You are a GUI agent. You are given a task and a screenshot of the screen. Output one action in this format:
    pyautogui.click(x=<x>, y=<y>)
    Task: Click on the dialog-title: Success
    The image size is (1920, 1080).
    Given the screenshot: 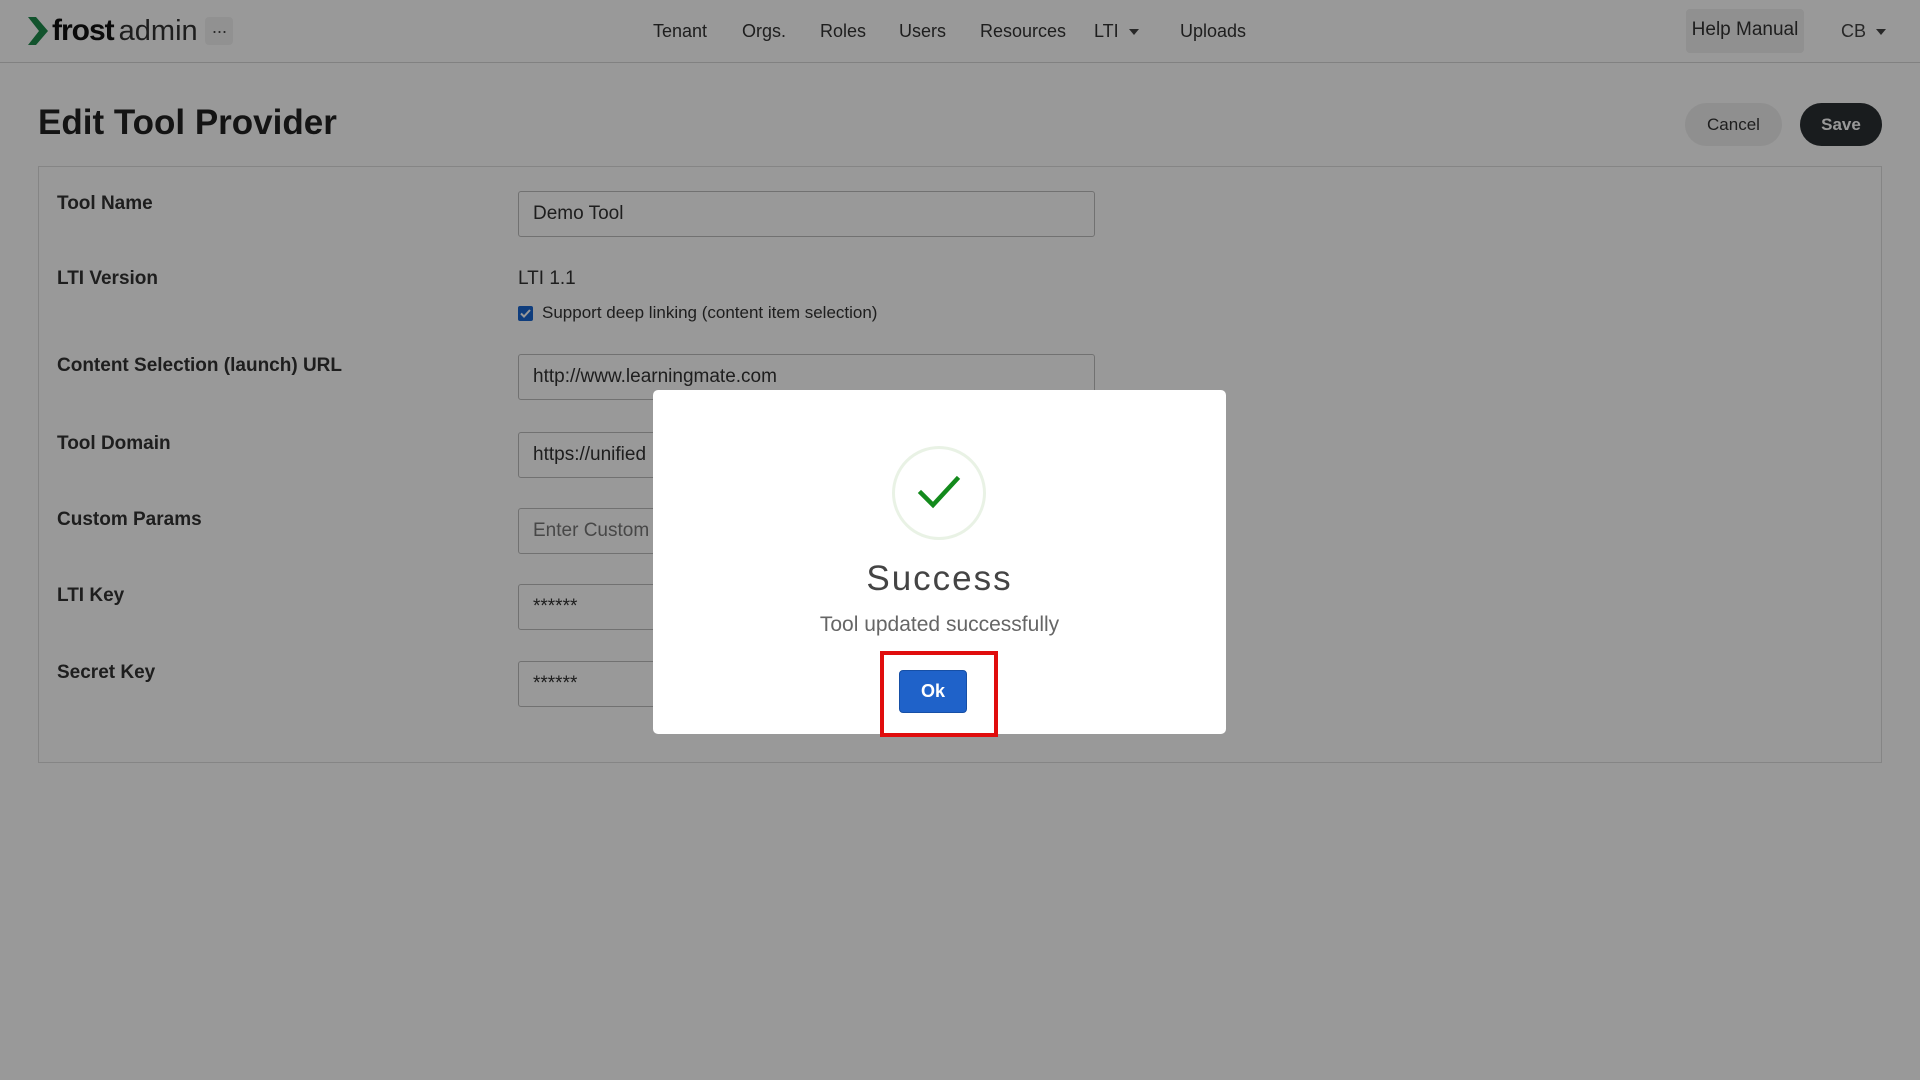 What is the action you would take?
    pyautogui.click(x=939, y=578)
    